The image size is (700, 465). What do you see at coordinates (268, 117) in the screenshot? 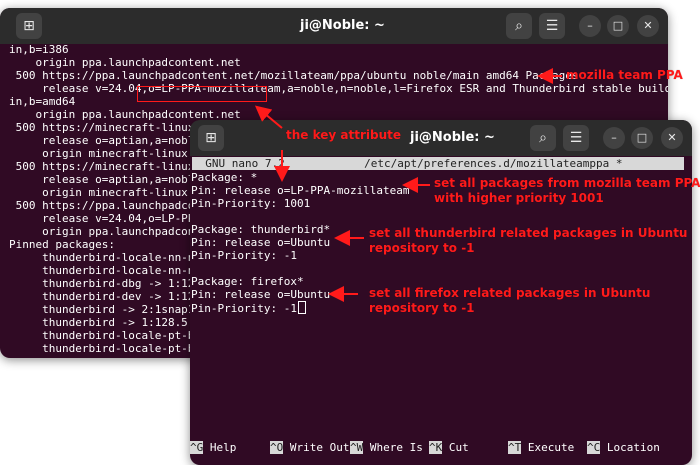
I see `arrow-to-highlight-box` at bounding box center [268, 117].